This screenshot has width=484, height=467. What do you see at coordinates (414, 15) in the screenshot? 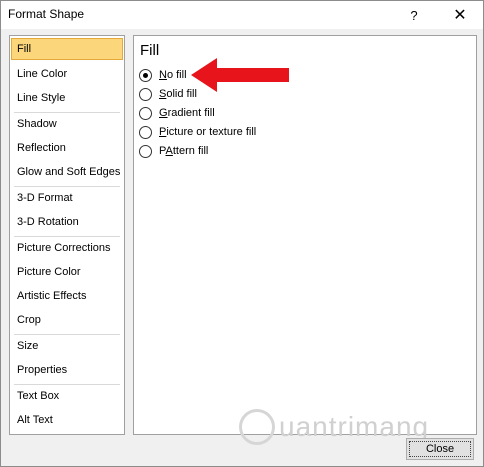
I see `help-button: ?` at bounding box center [414, 15].